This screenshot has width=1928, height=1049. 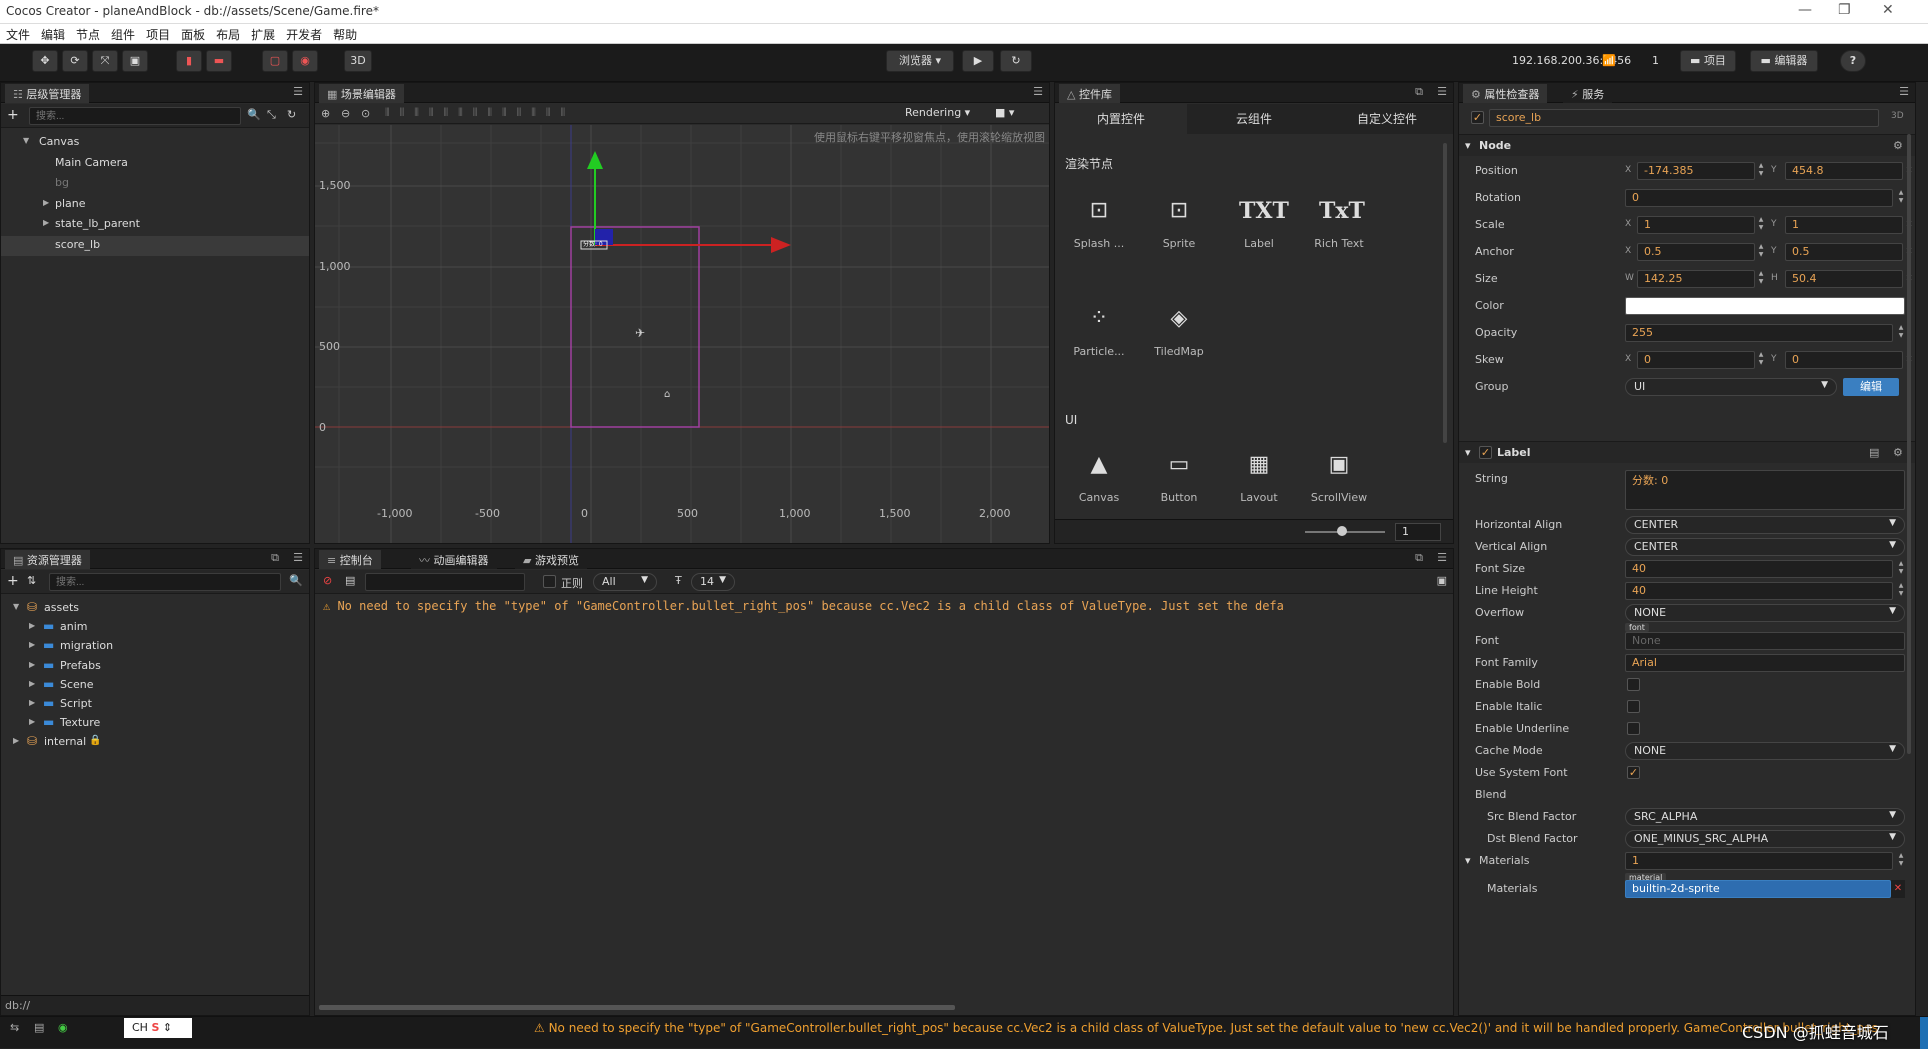 What do you see at coordinates (189, 61) in the screenshot?
I see `pivot-icon: ▮` at bounding box center [189, 61].